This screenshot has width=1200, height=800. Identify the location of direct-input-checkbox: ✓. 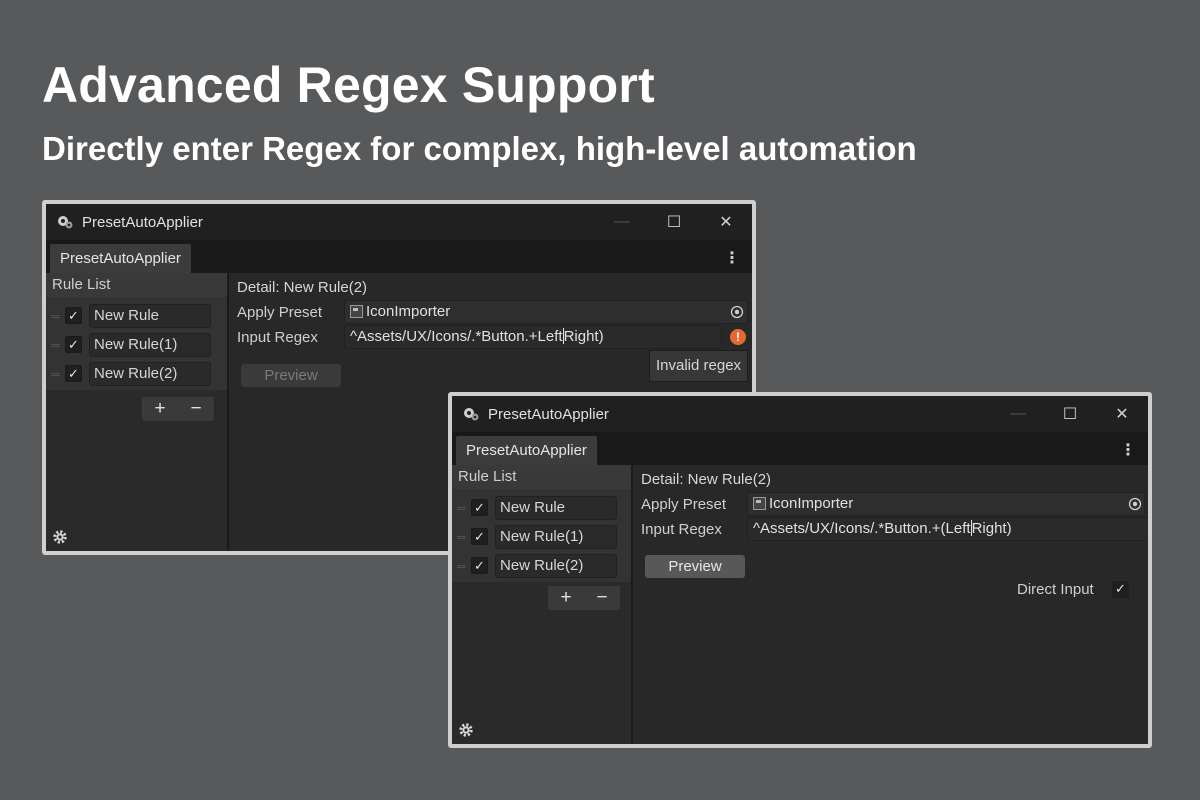
(1120, 589).